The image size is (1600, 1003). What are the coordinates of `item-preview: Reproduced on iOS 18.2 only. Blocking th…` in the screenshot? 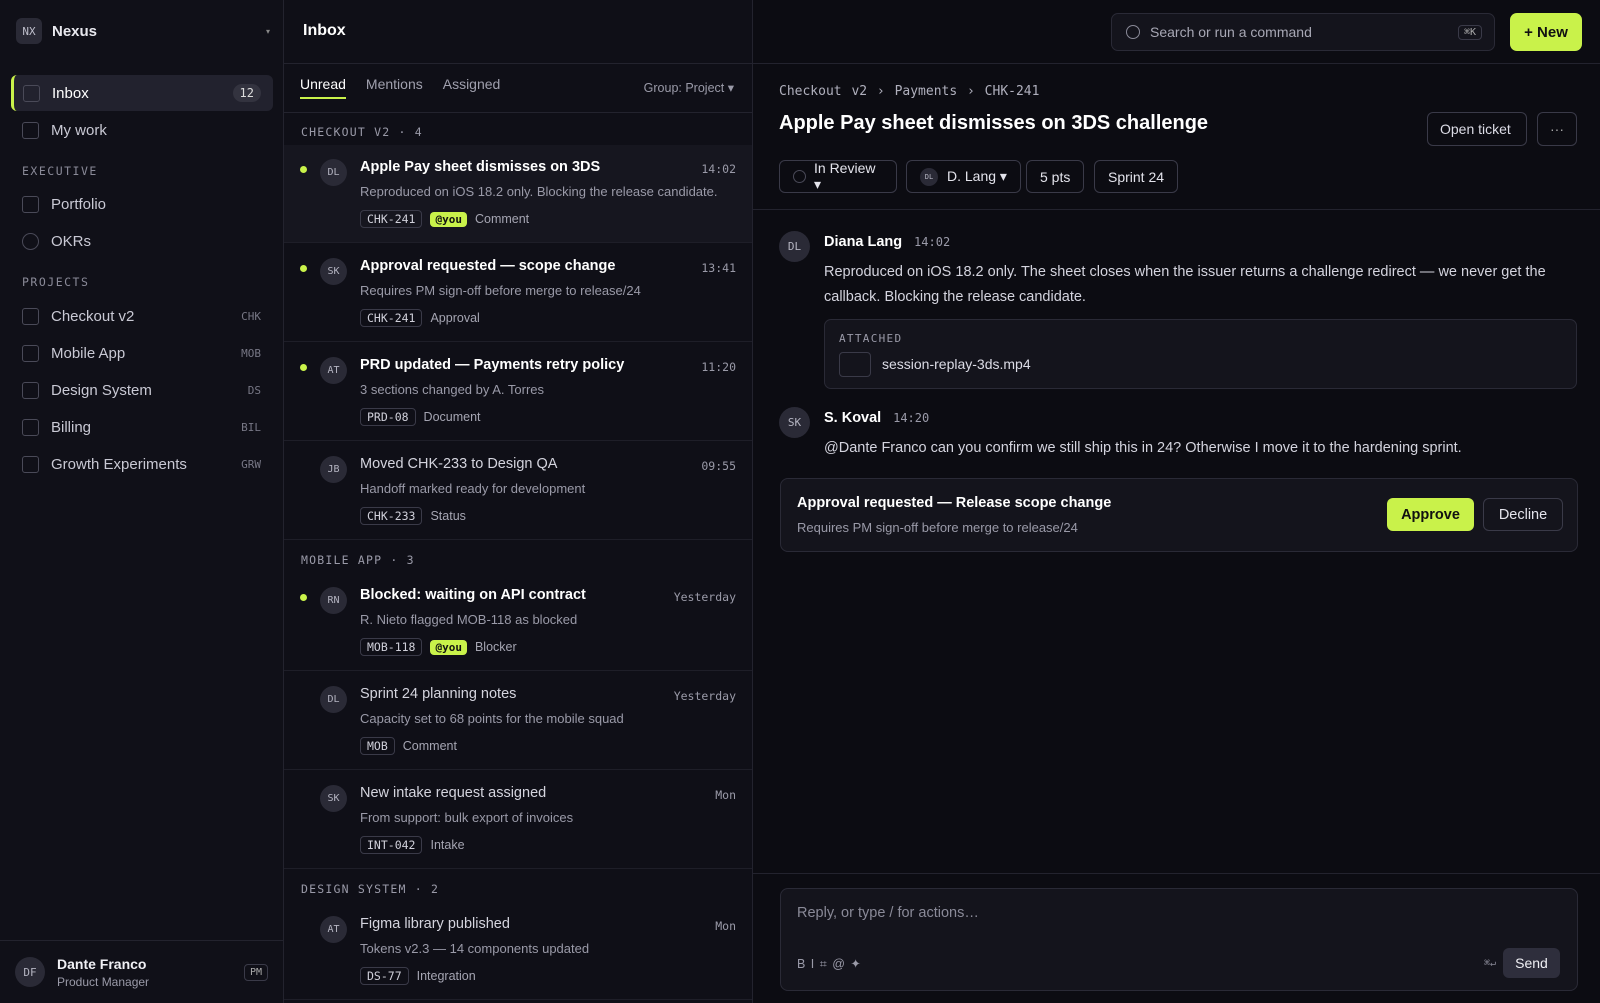 It's located at (539, 191).